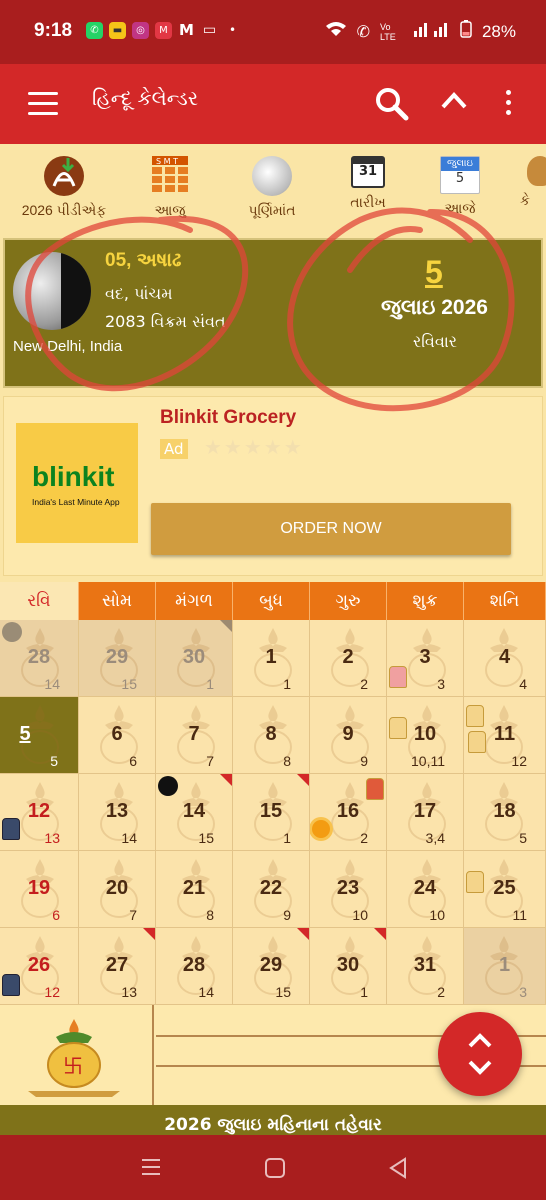 The image size is (546, 1200). What do you see at coordinates (460, 164) in the screenshot?
I see `today-icon-month: જુલાઇ` at bounding box center [460, 164].